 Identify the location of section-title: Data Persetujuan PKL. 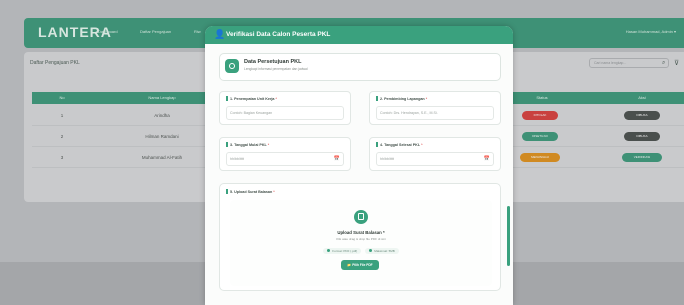
(273, 62).